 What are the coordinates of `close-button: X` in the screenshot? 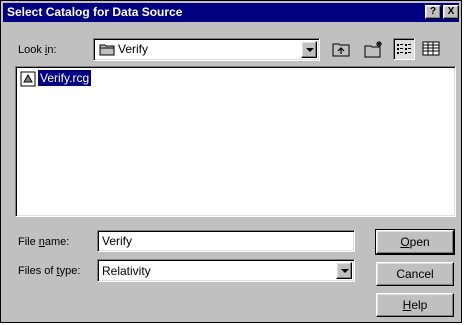 It's located at (451, 12).